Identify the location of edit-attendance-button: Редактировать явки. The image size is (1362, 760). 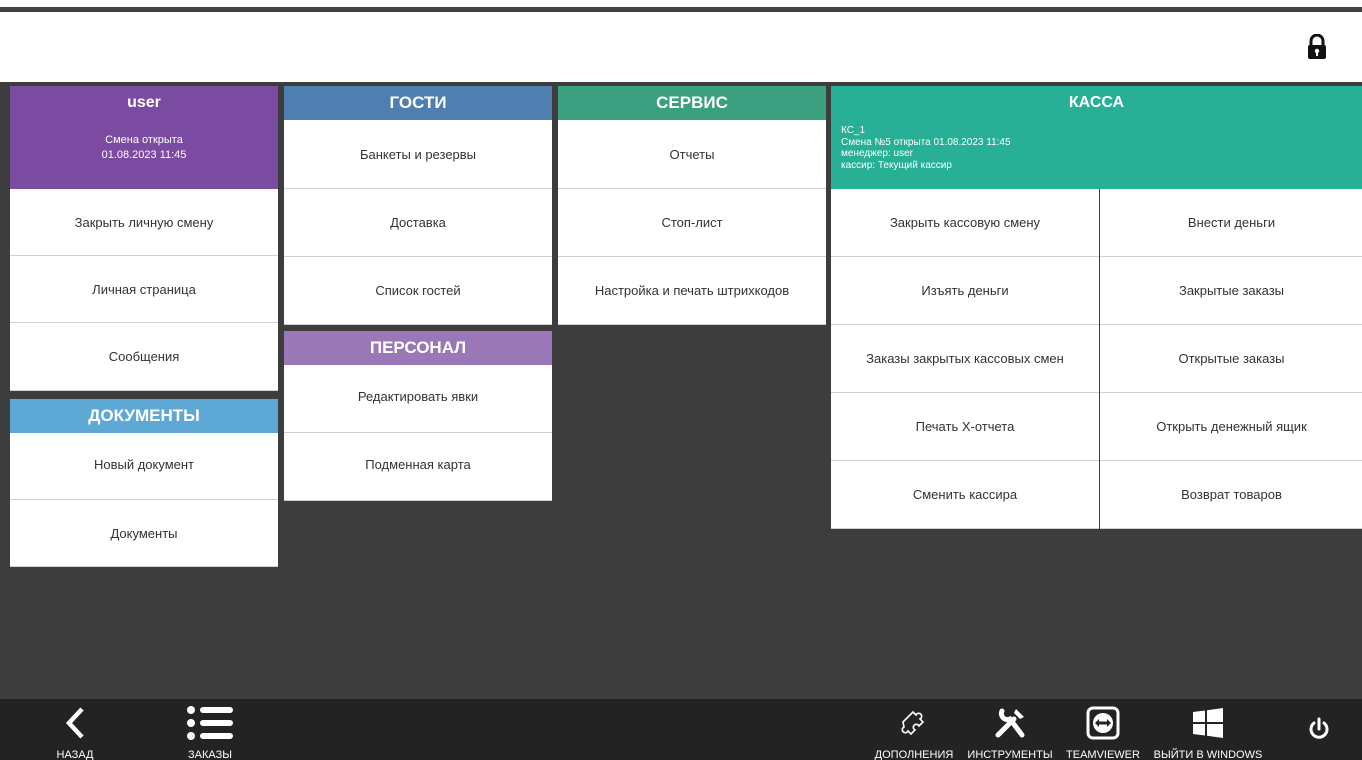
(418, 399).